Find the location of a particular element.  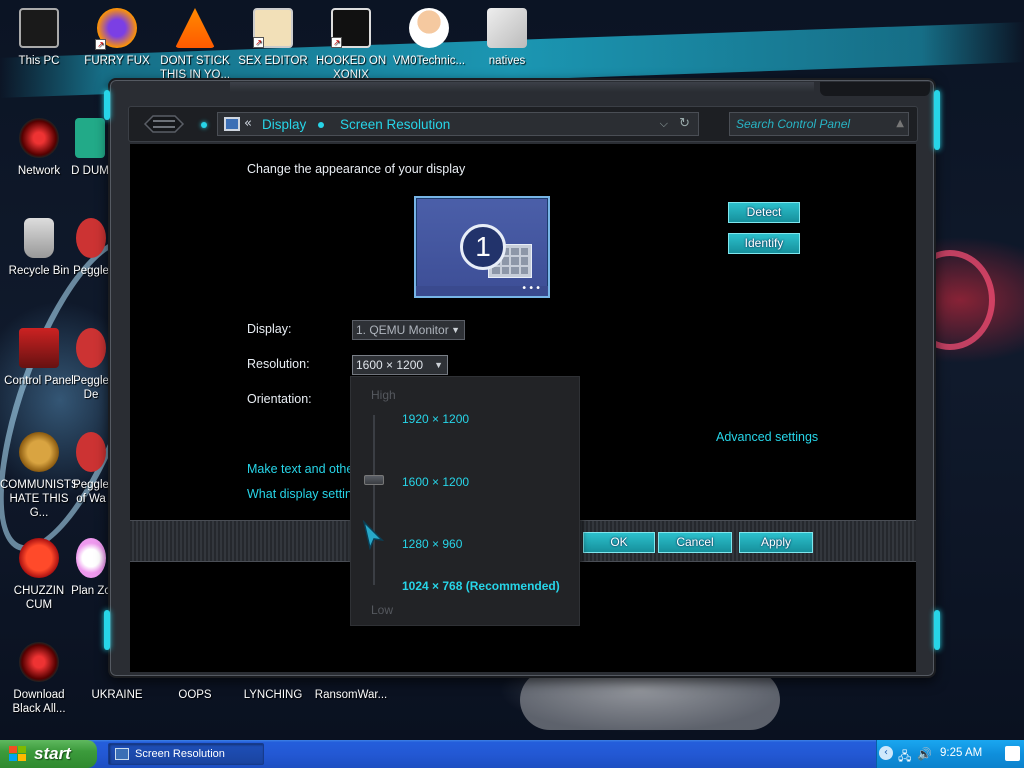

desktop-icon-plants-zombies: Plan Zo is located at coordinates (91, 568).